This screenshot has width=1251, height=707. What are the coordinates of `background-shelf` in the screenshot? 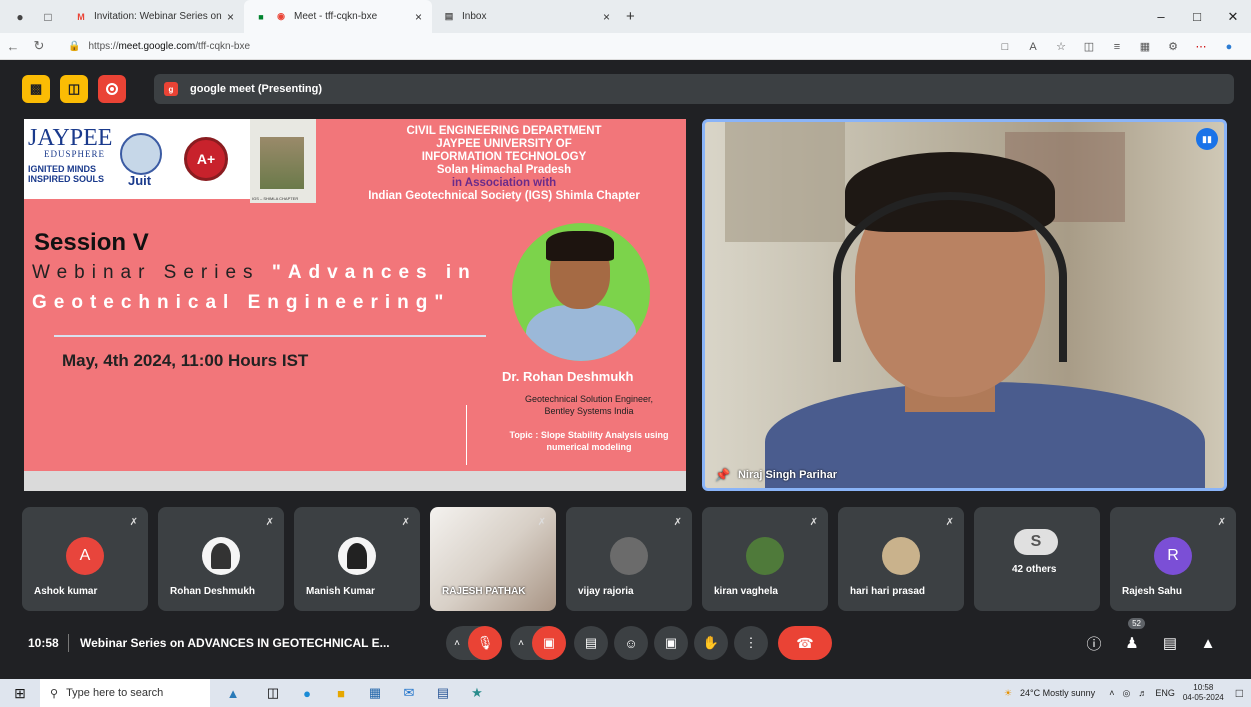 It's located at (785, 182).